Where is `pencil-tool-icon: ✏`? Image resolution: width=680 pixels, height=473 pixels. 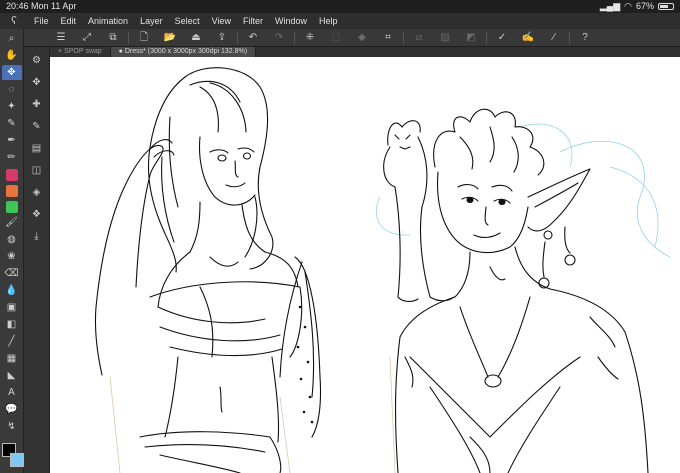 pencil-tool-icon: ✏ is located at coordinates (12, 157).